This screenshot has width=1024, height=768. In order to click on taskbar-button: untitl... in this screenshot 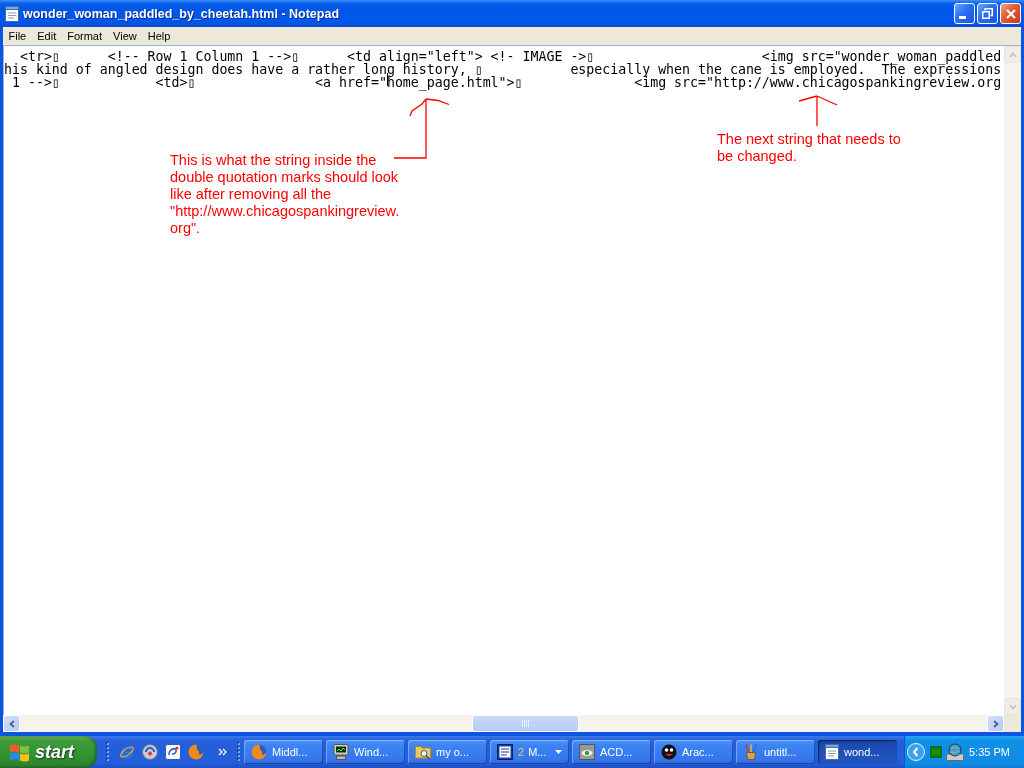, I will do `click(775, 752)`.